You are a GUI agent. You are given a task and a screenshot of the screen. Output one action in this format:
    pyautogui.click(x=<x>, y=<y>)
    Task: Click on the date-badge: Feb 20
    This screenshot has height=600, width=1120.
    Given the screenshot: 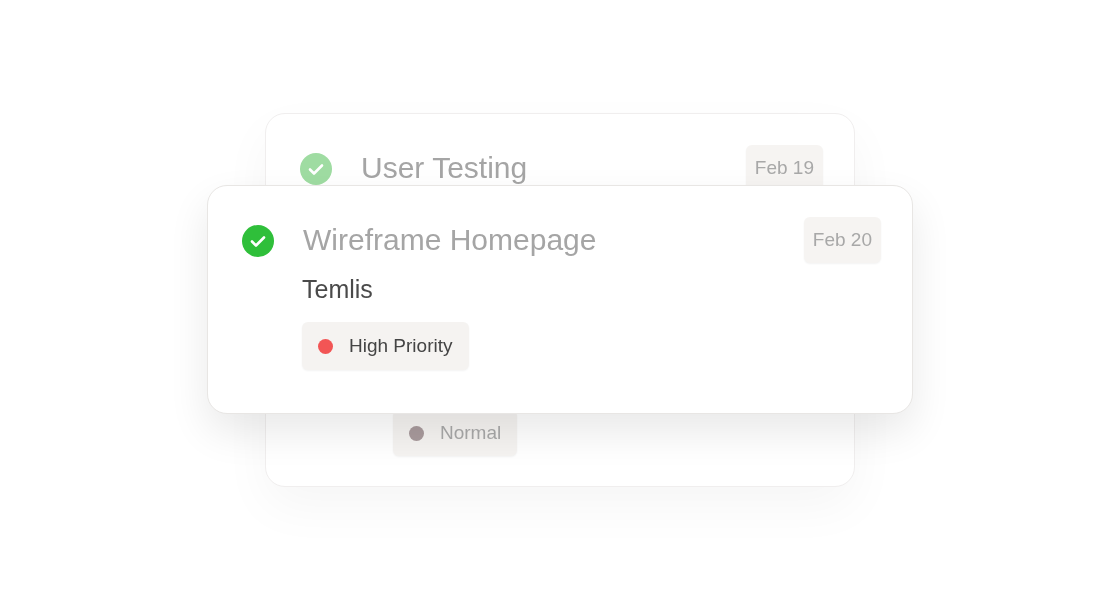 What is the action you would take?
    pyautogui.click(x=842, y=240)
    